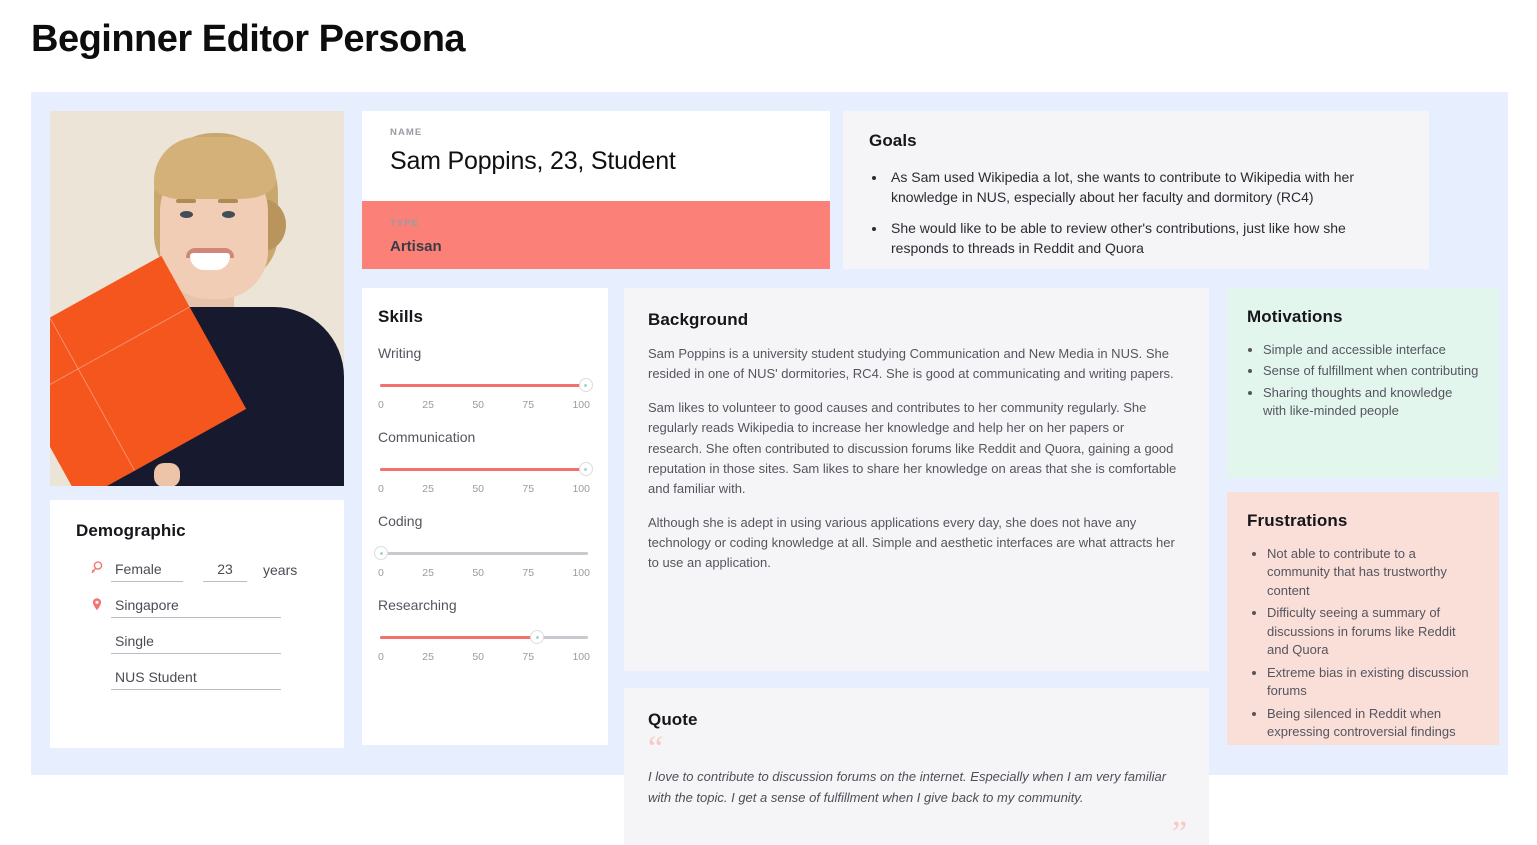  Describe the element at coordinates (215, 168) in the screenshot. I see `photo-hair-front` at that location.